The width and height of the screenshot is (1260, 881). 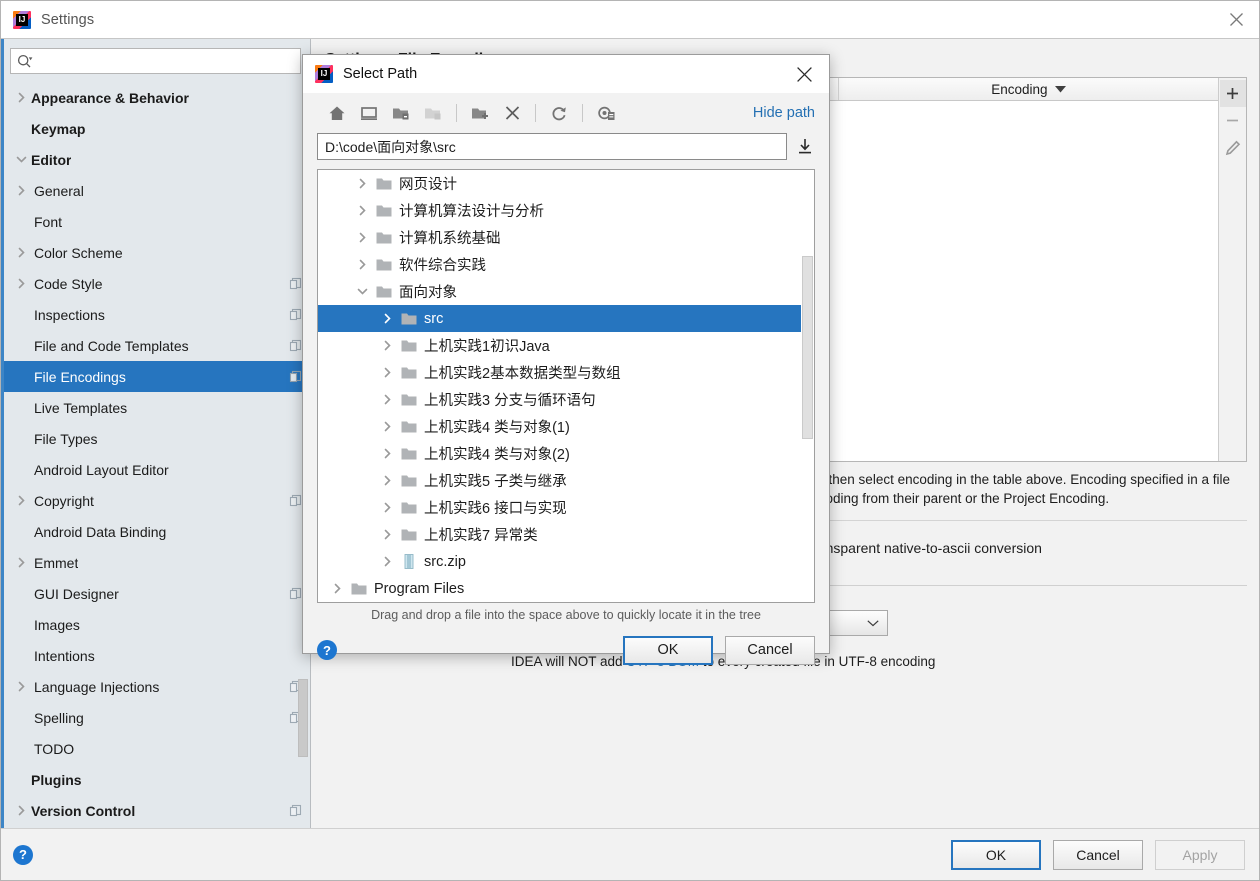 I want to click on help-button: ?, so click(x=23, y=854).